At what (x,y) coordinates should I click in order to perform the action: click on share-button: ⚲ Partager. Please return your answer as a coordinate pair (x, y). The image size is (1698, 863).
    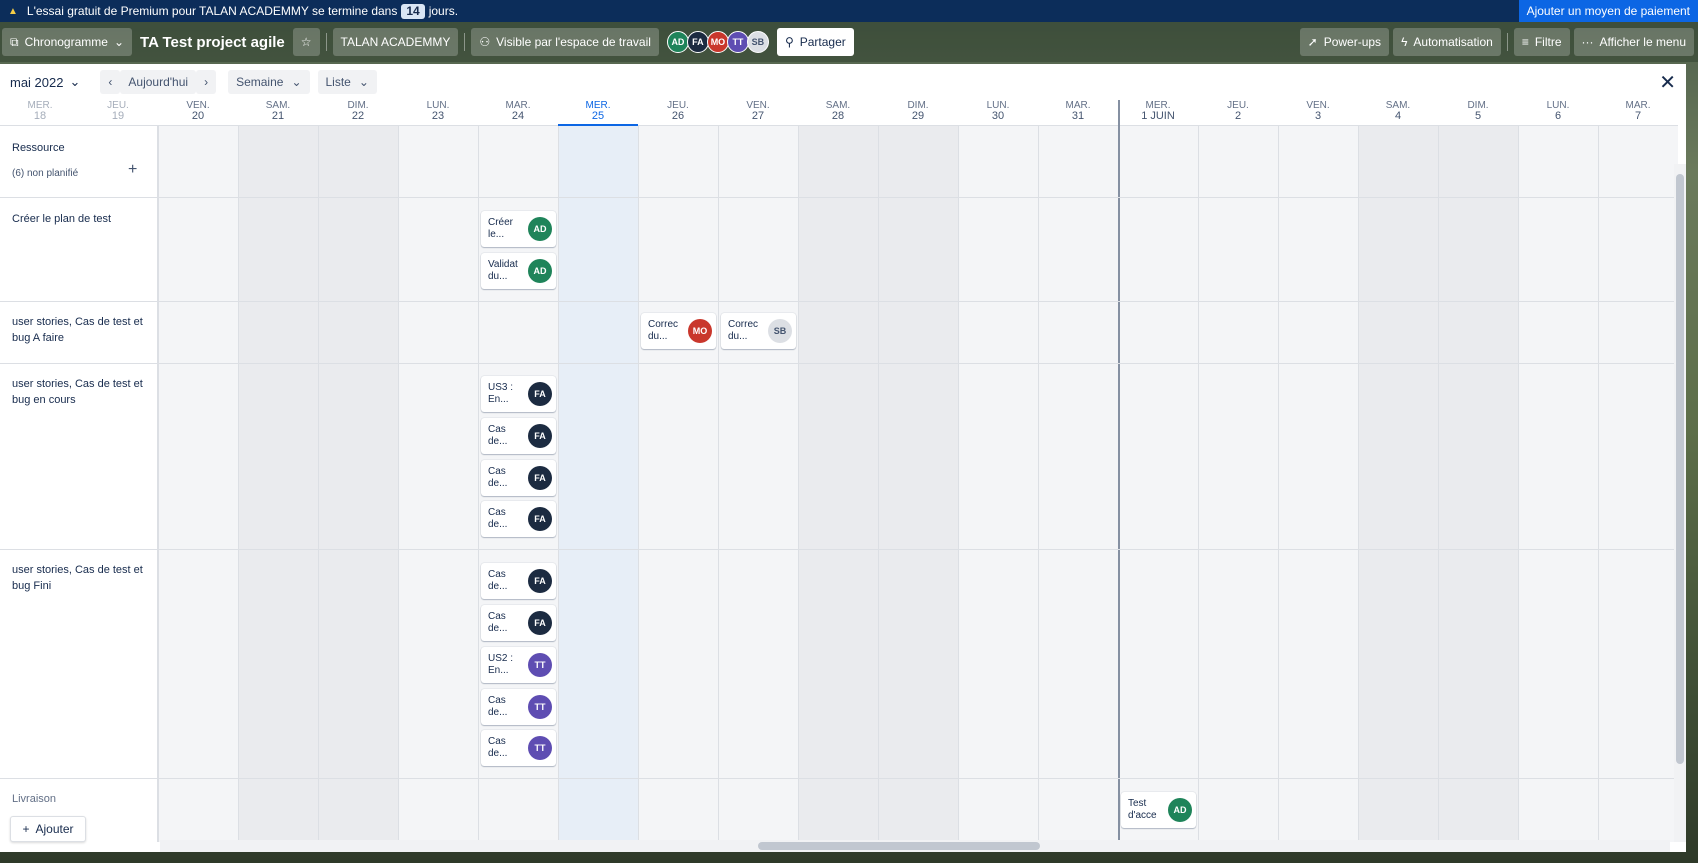
    Looking at the image, I should click on (815, 42).